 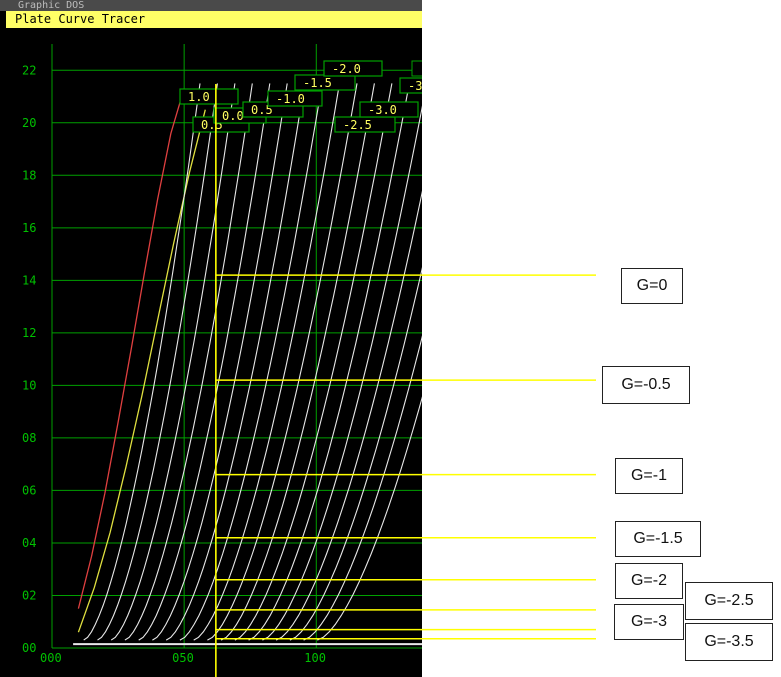 What do you see at coordinates (29, 70) in the screenshot?
I see `y-tick-label: 22` at bounding box center [29, 70].